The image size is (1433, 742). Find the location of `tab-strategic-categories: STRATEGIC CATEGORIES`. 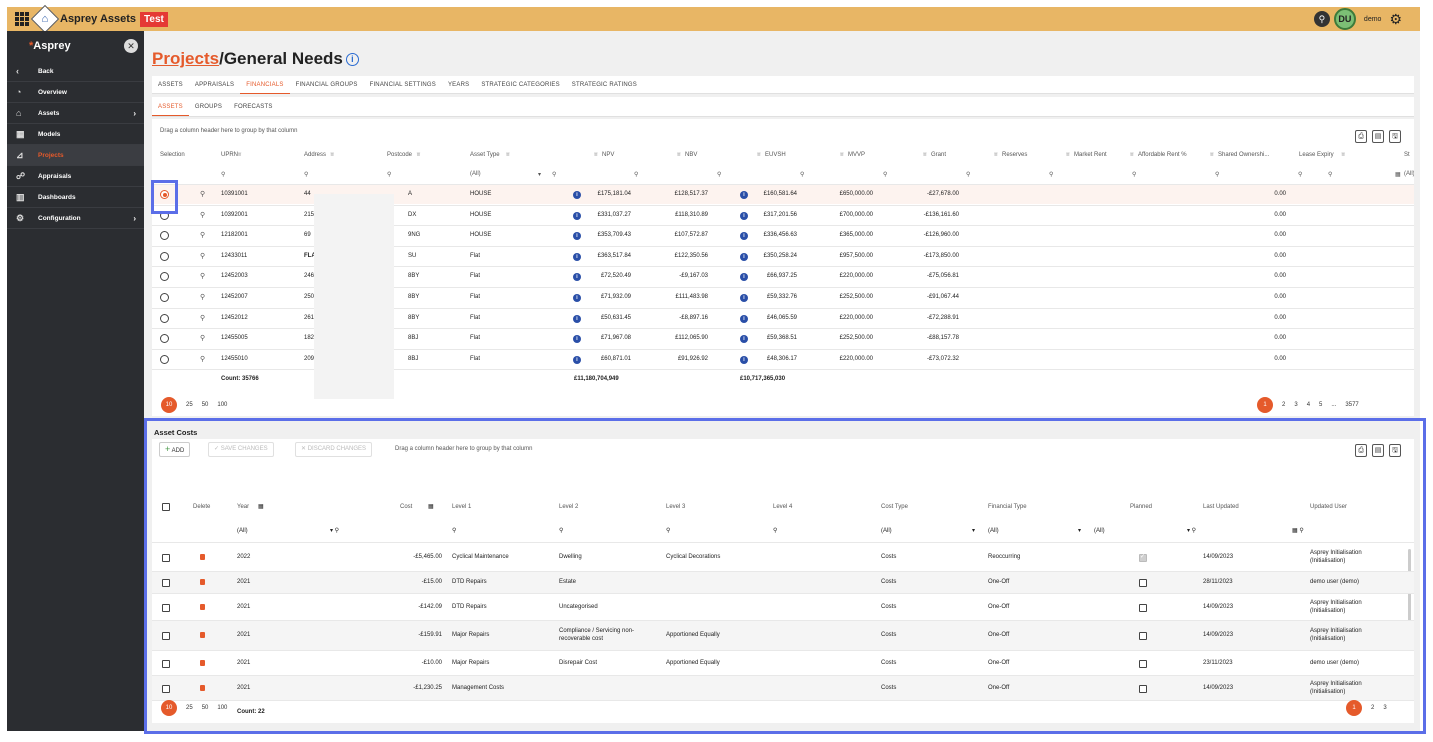

tab-strategic-categories: STRATEGIC CATEGORIES is located at coordinates (520, 85).